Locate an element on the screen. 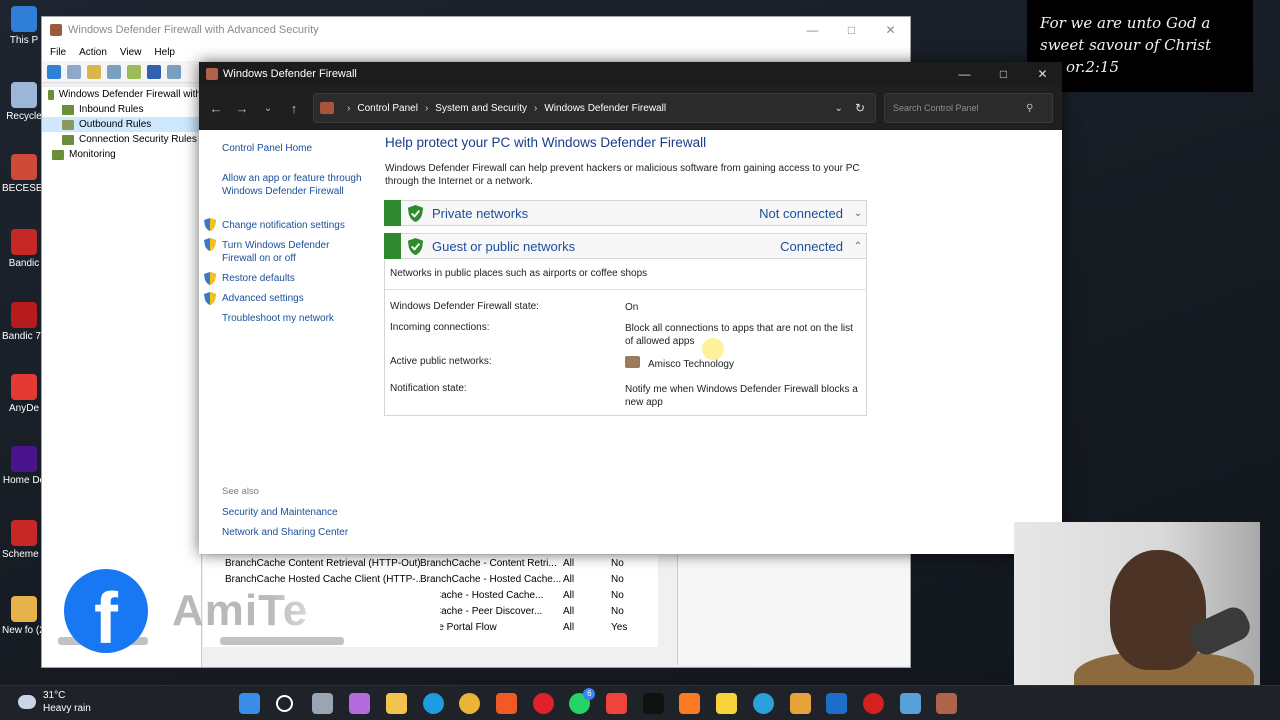 This screenshot has width=1280, height=720. desktop-icon: AnyDe is located at coordinates (24, 394).